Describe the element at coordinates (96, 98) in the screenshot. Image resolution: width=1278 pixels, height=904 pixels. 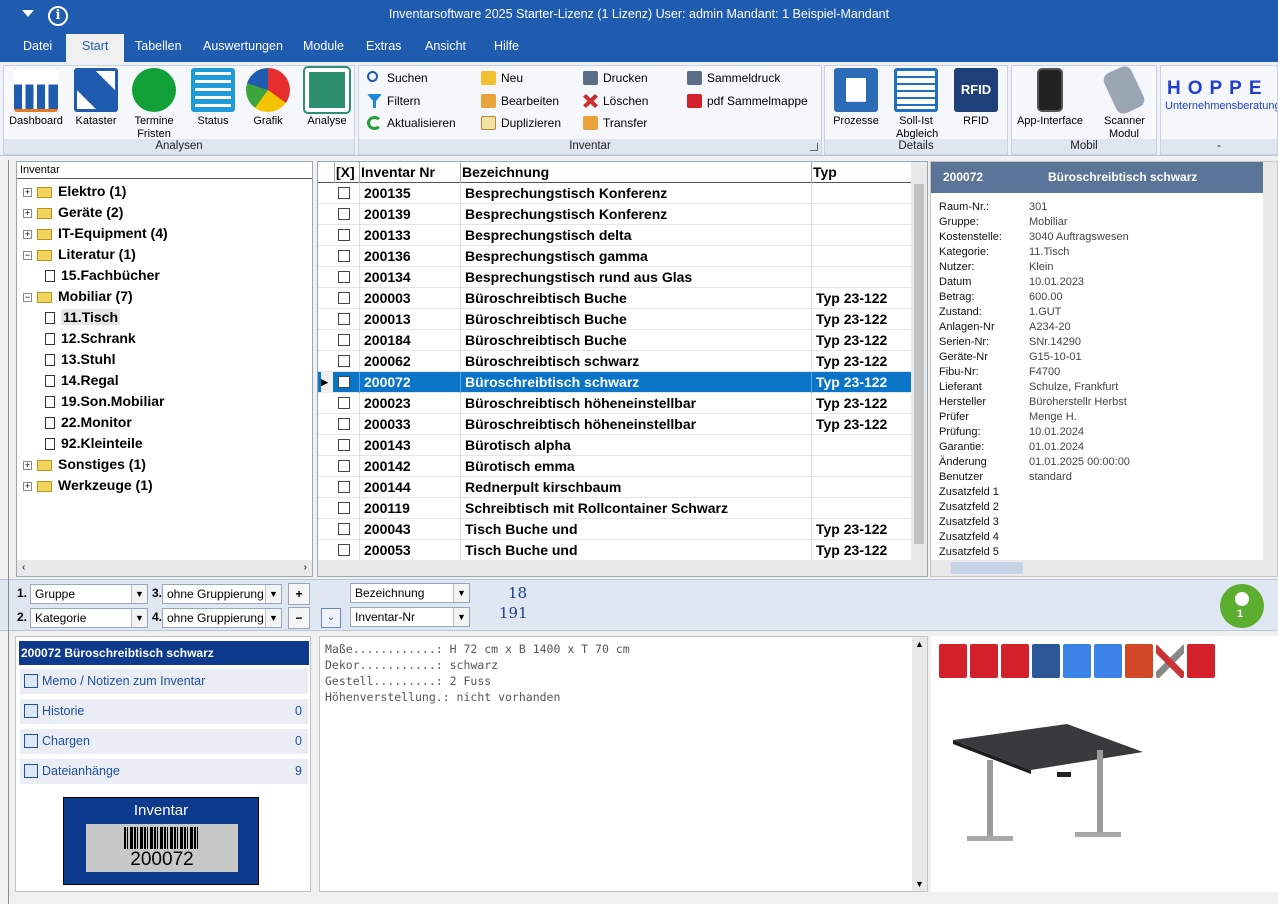
I see `kataster-button: Kataster` at that location.